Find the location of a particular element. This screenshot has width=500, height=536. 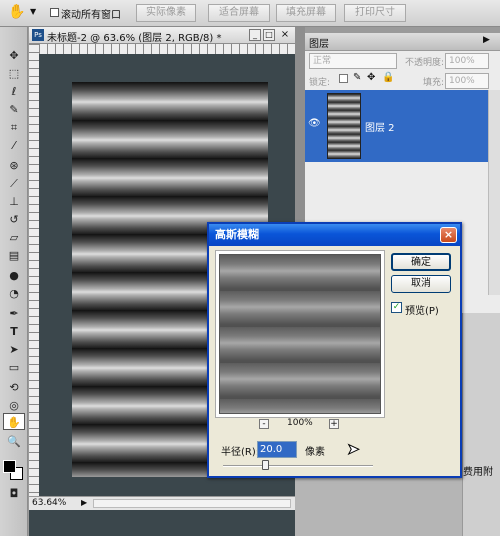

lock-all-icon: 🔒 is located at coordinates (388, 77).